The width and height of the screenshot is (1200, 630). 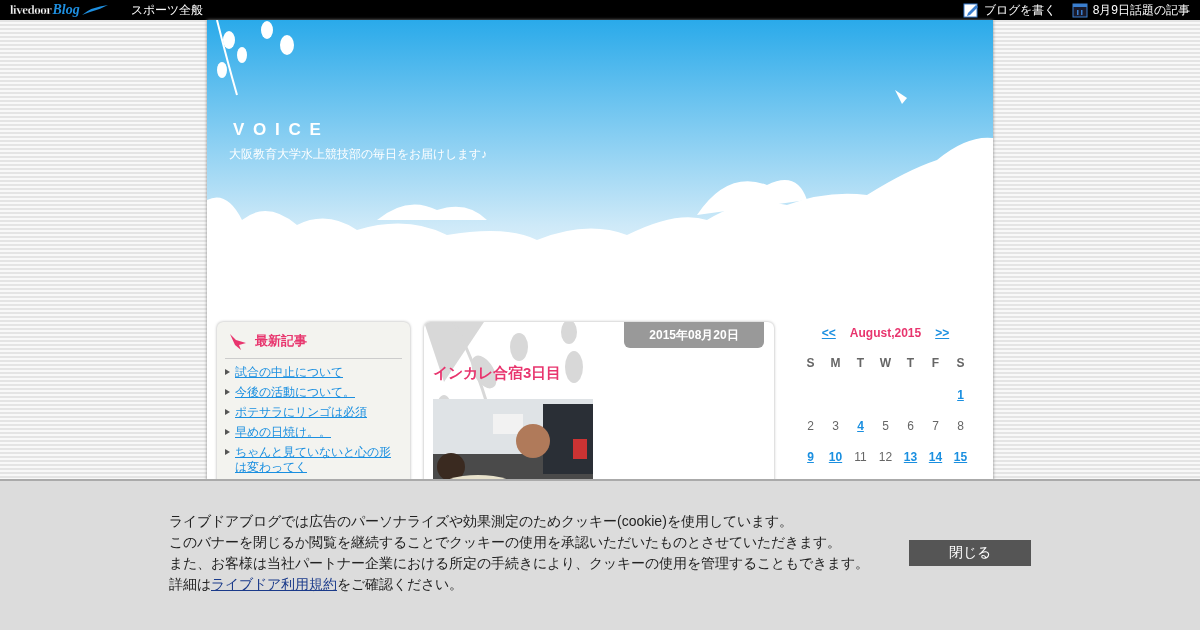 What do you see at coordinates (238, 341) in the screenshot?
I see `bird-icon` at bounding box center [238, 341].